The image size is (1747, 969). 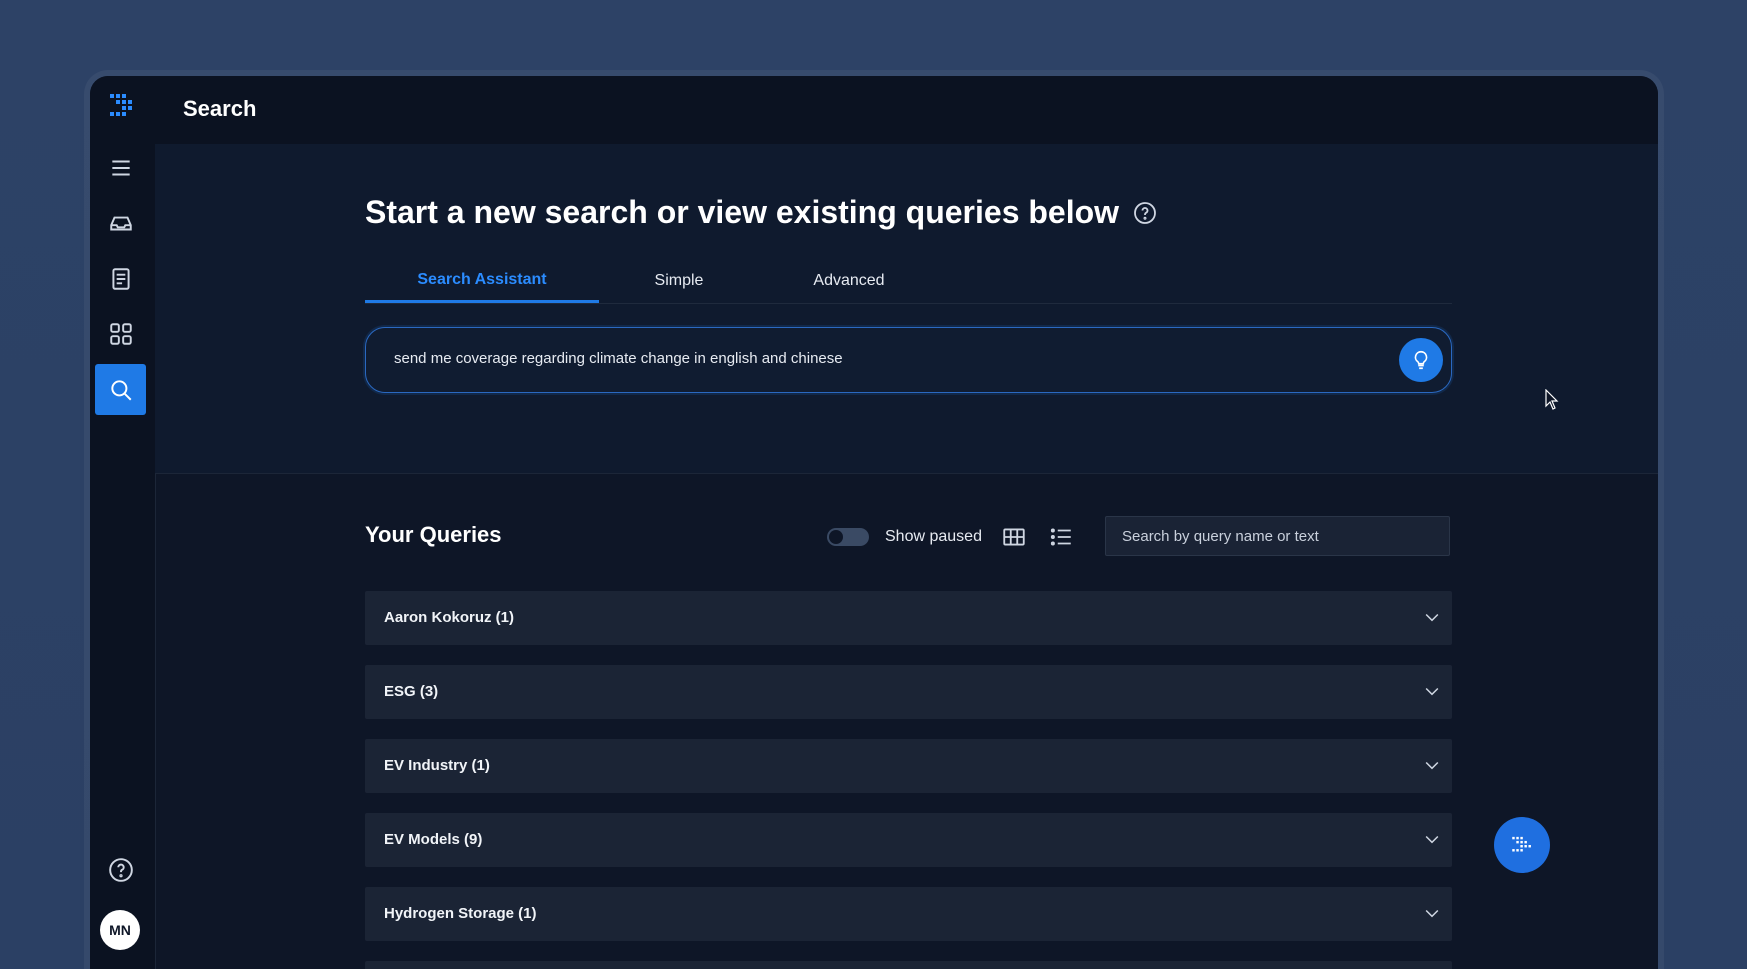 What do you see at coordinates (908, 840) in the screenshot?
I see `query-group: EV Models (9)` at bounding box center [908, 840].